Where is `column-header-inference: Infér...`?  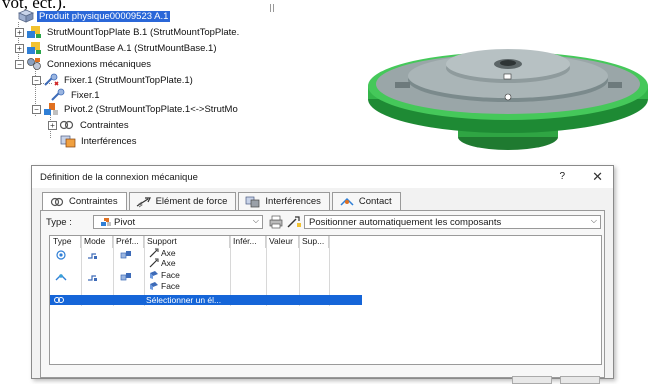 column-header-inference: Infér... is located at coordinates (248, 242).